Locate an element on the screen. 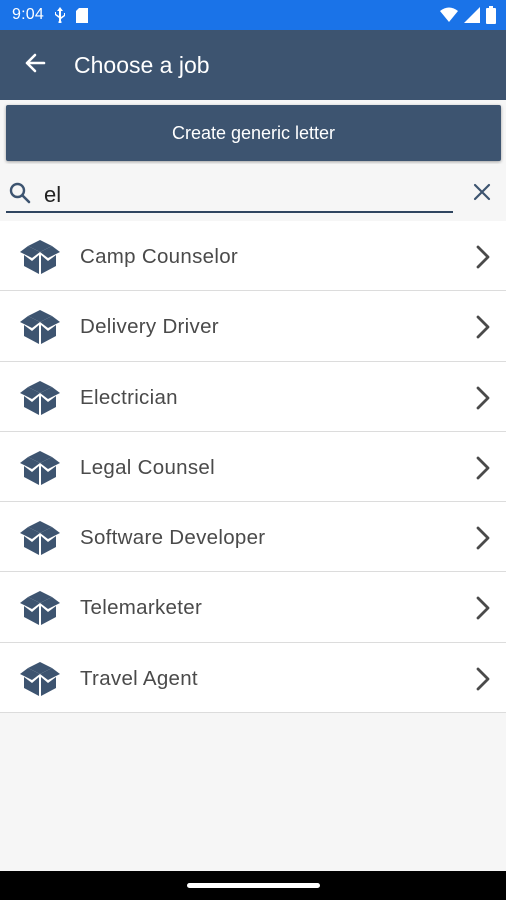  back-button is located at coordinates (35, 65).